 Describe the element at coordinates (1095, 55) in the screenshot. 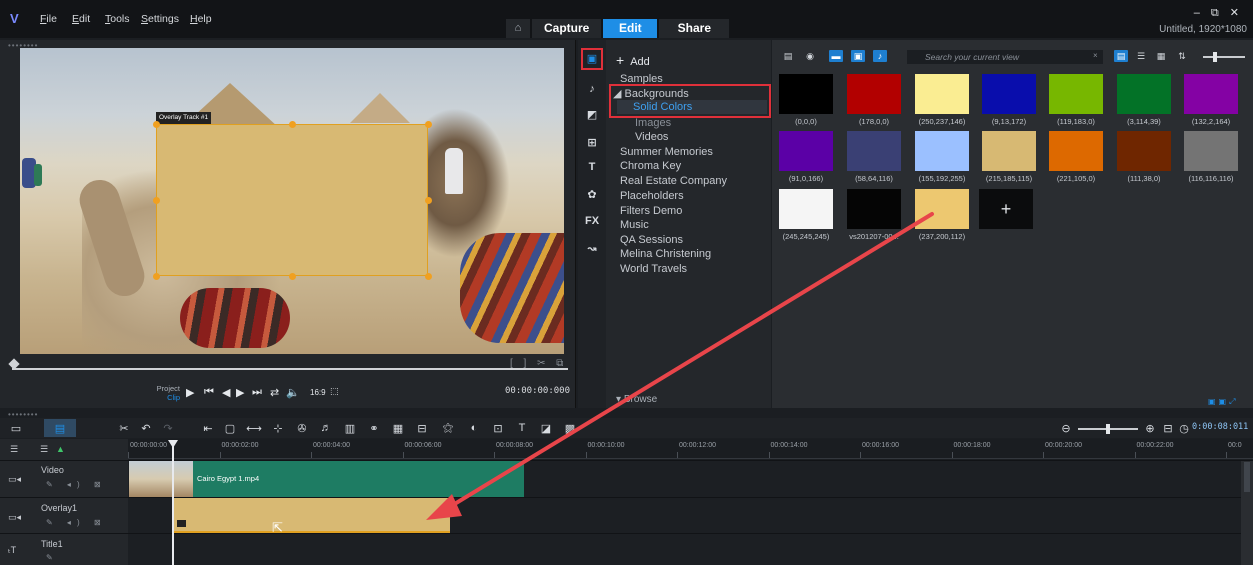

I see `clear-search-icon: ×` at that location.